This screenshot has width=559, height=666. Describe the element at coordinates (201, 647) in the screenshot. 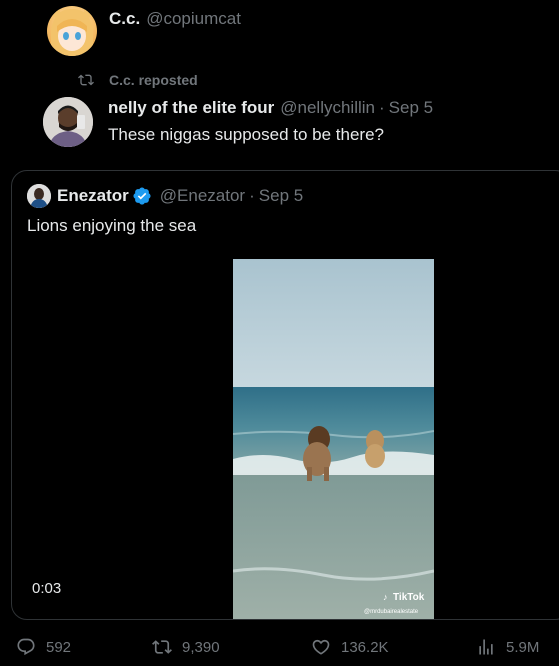

I see `repost-count: 9,390` at that location.